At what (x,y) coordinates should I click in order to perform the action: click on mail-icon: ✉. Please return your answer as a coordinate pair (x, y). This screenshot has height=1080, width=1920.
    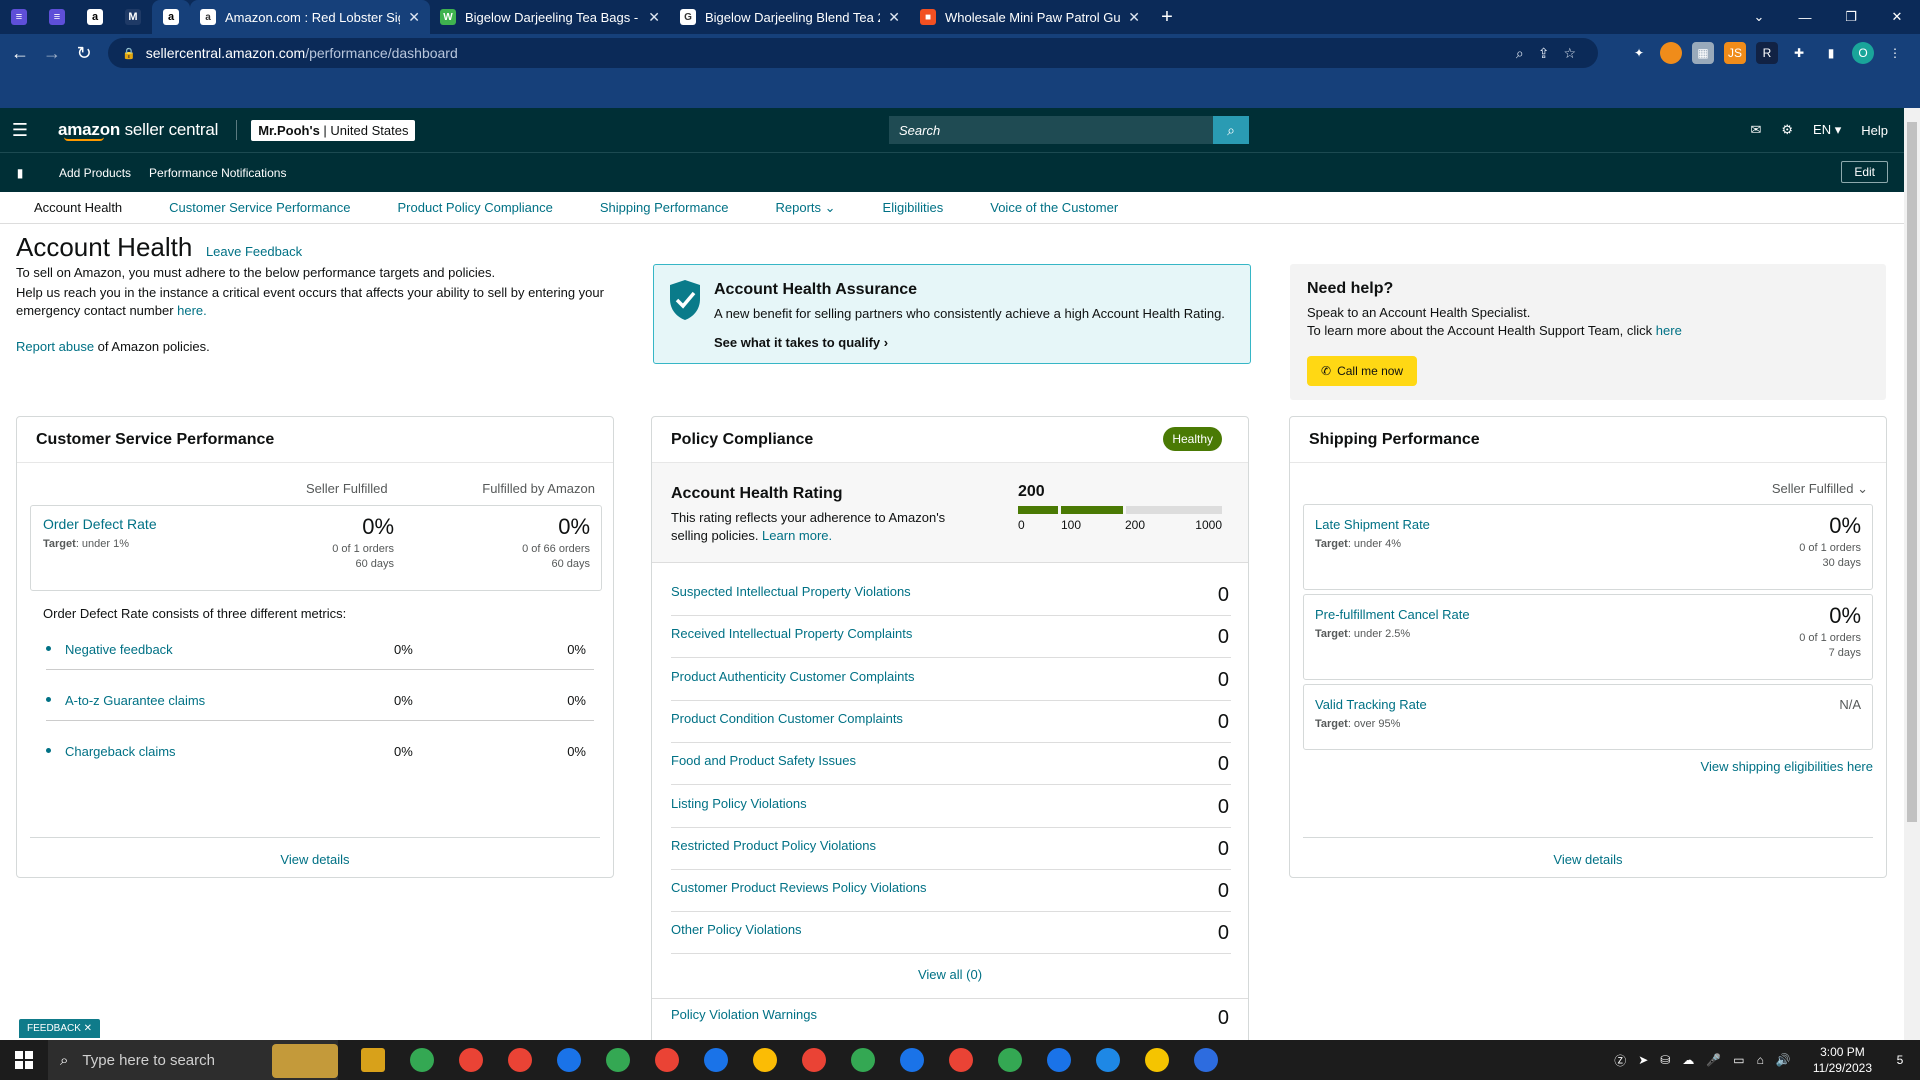
    Looking at the image, I should click on (1755, 130).